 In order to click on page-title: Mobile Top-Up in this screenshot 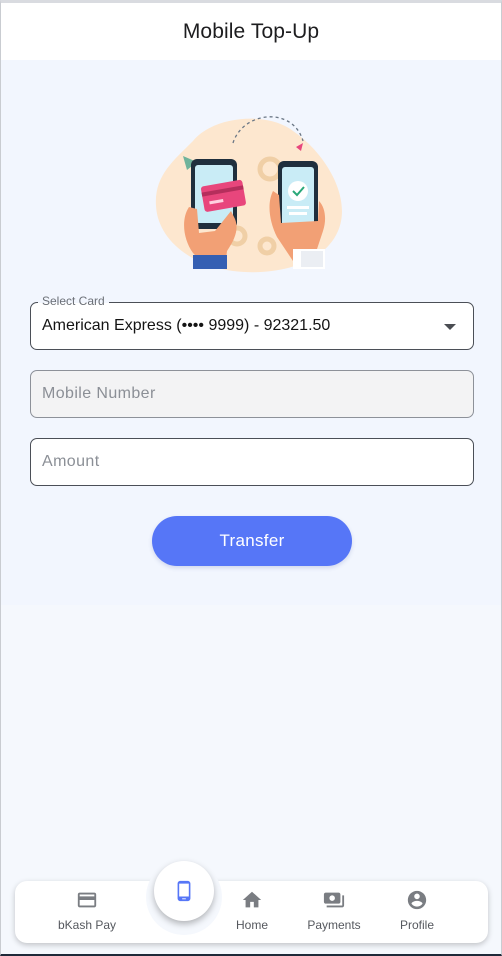, I will do `click(251, 31)`.